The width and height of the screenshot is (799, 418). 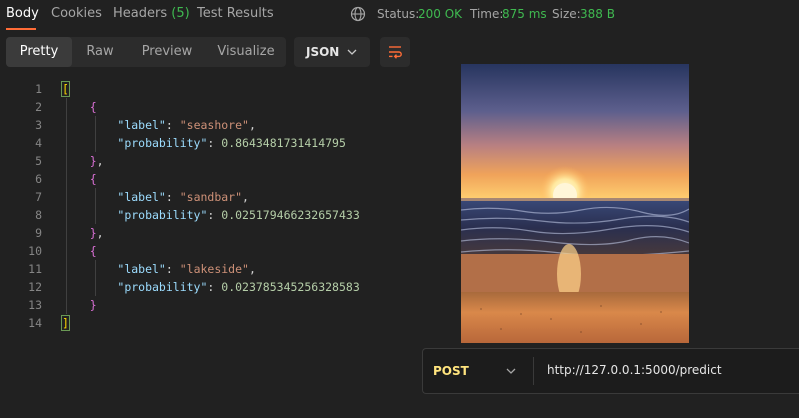 I want to click on tab-cookies: Cookies, so click(x=76, y=13).